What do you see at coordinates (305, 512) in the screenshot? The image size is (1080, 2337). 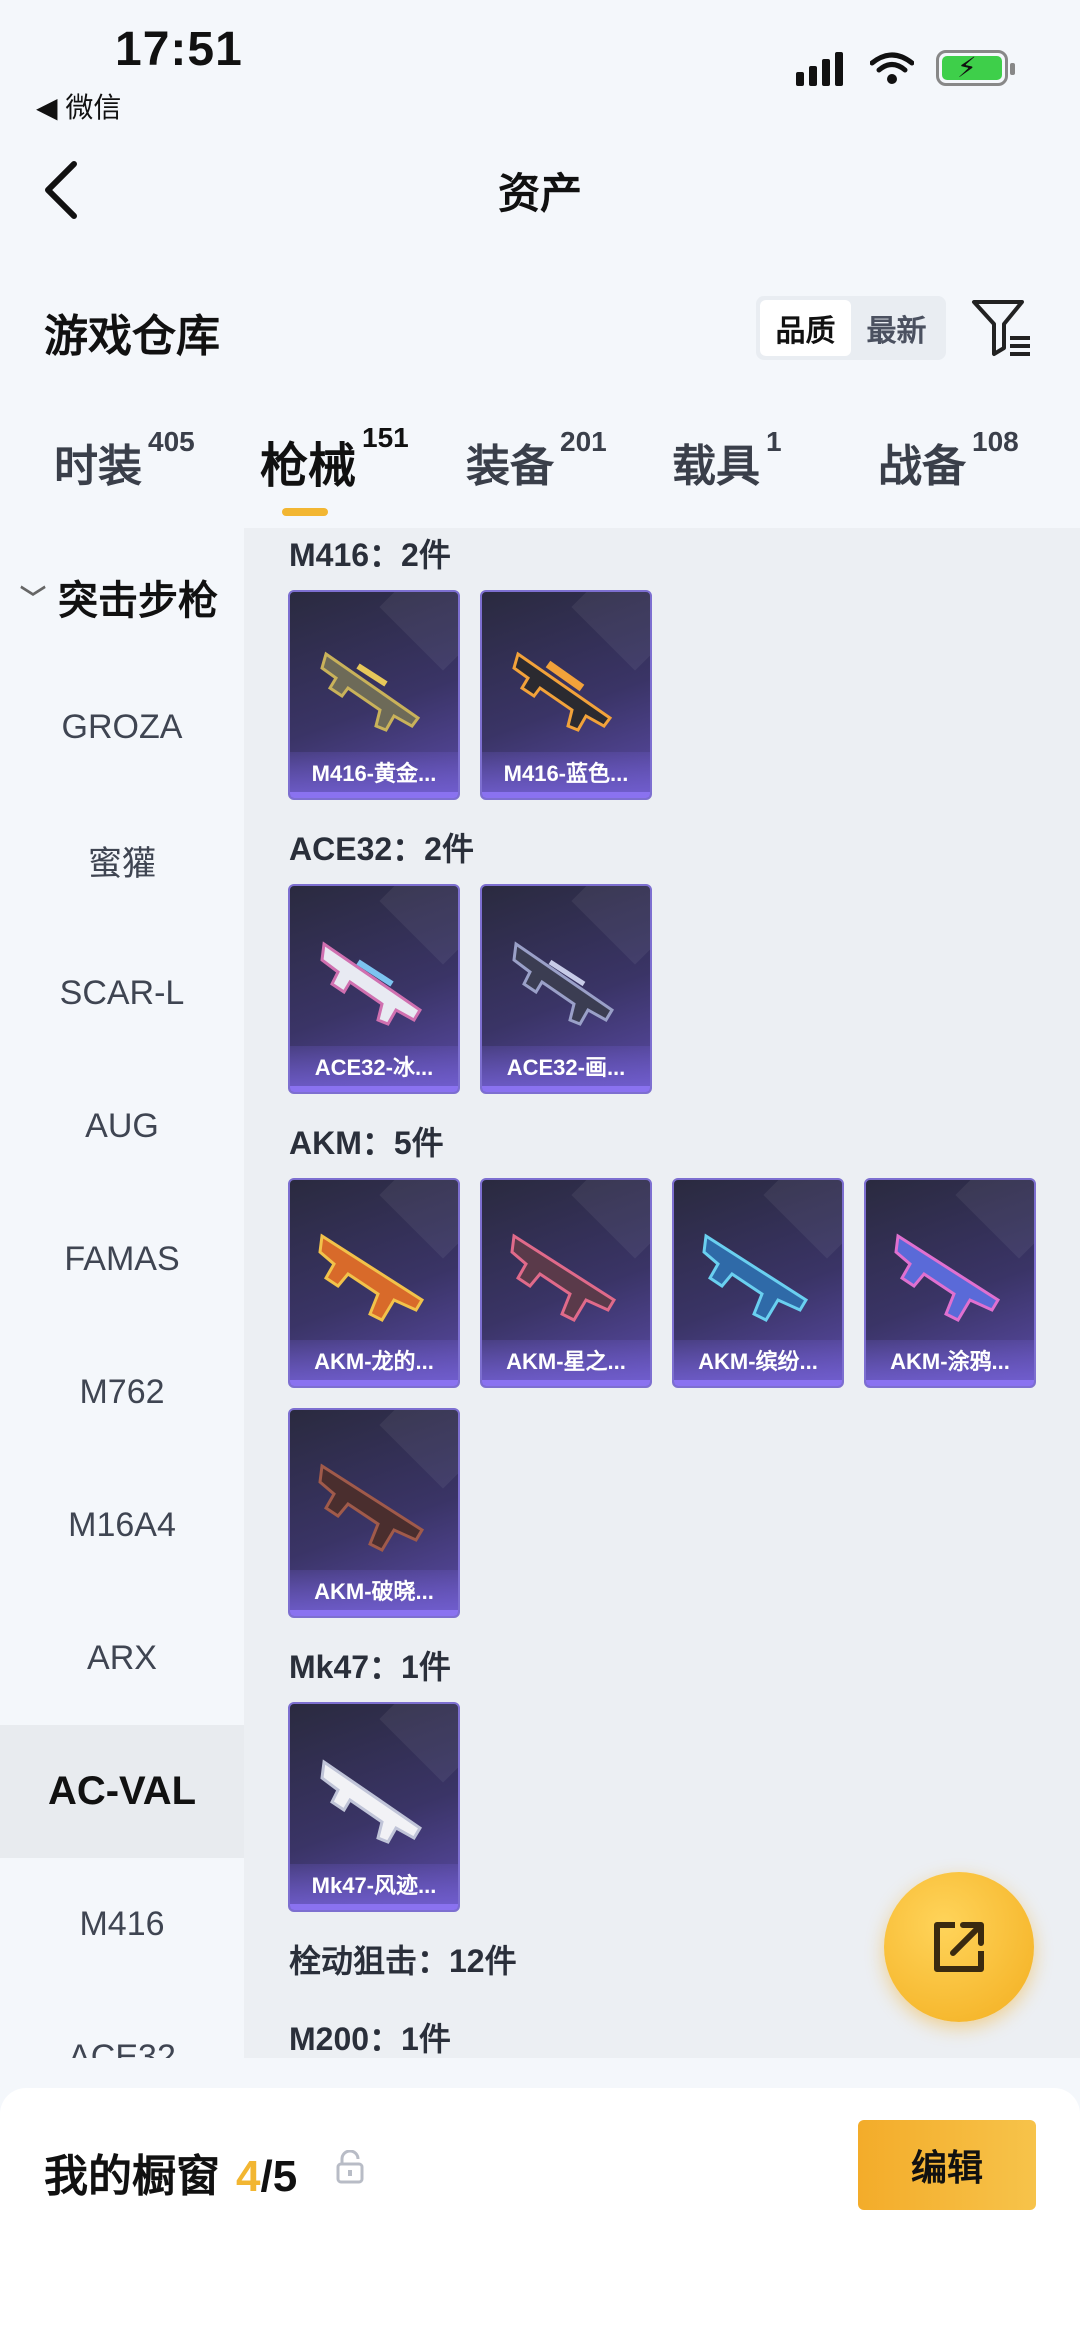 I see `active-tab-indicator` at bounding box center [305, 512].